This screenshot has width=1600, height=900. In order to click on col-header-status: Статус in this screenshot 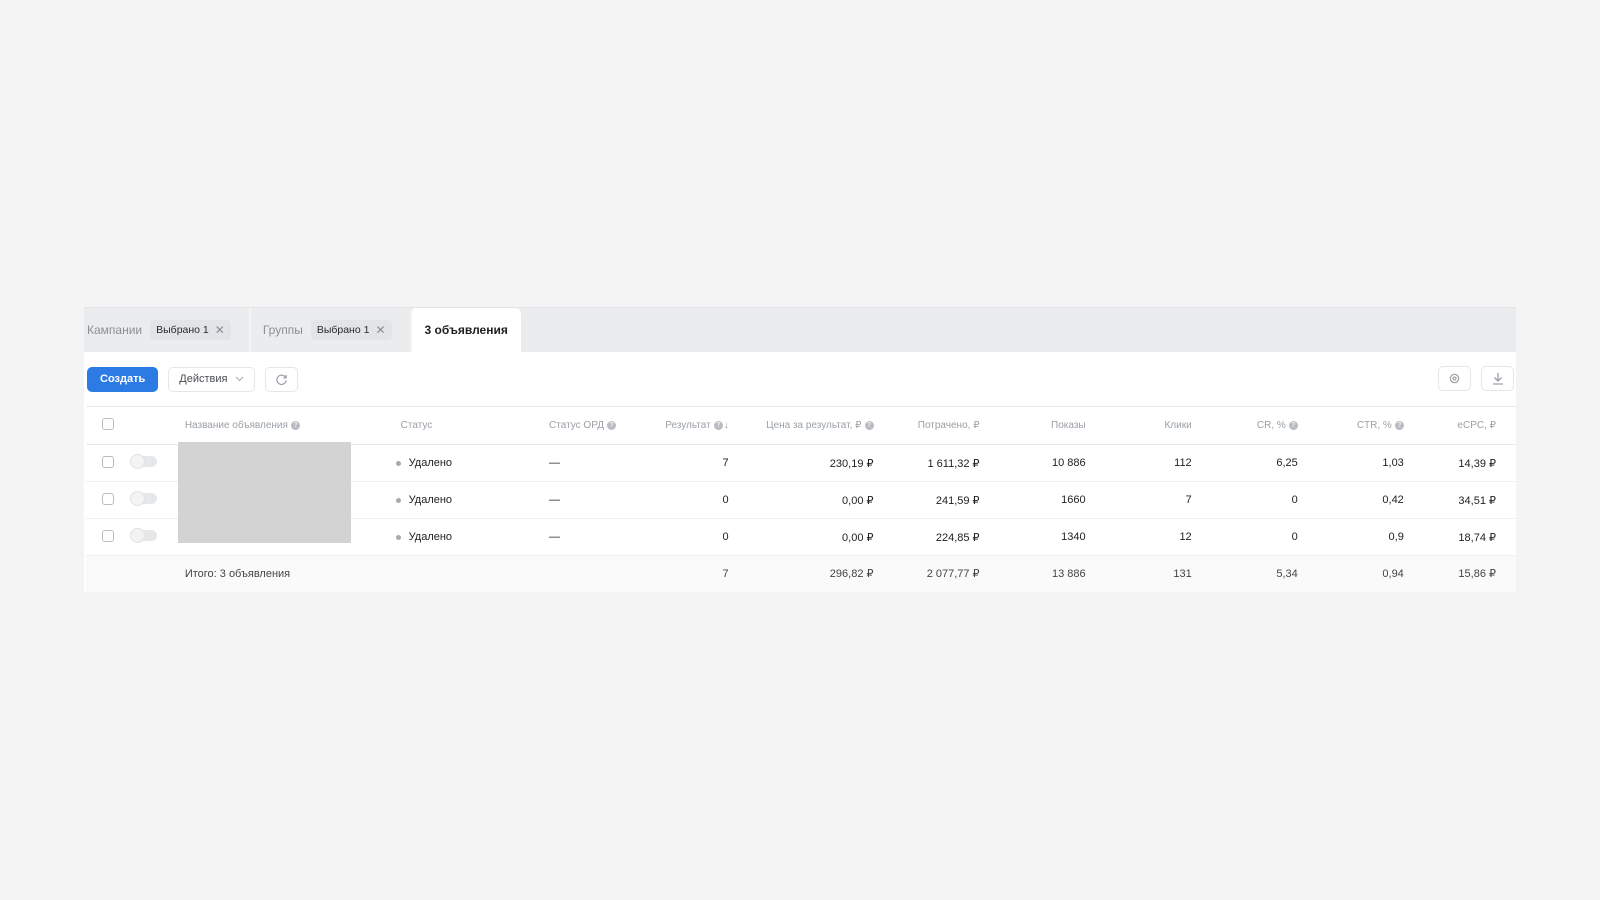, I will do `click(462, 425)`.